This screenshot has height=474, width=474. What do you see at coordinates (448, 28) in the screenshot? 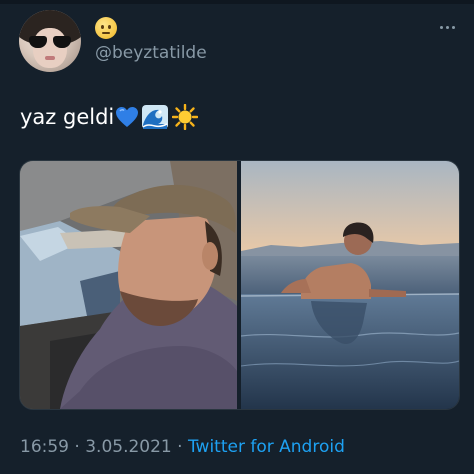
I see `more-options-icon` at bounding box center [448, 28].